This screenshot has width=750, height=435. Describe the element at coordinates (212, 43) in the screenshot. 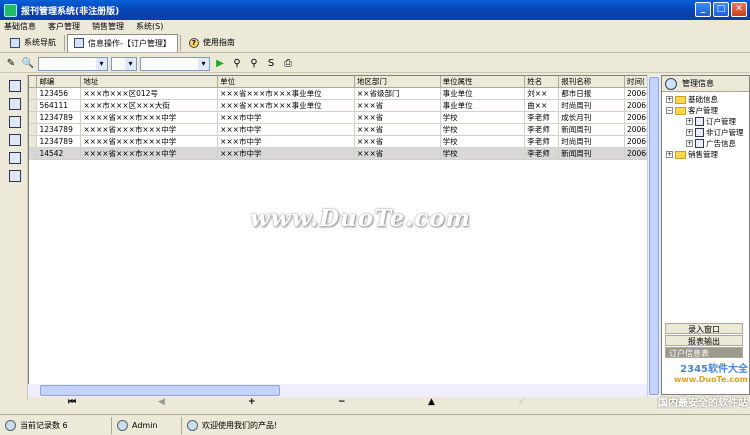

I see `tab-guide: ? 使用指南` at that location.